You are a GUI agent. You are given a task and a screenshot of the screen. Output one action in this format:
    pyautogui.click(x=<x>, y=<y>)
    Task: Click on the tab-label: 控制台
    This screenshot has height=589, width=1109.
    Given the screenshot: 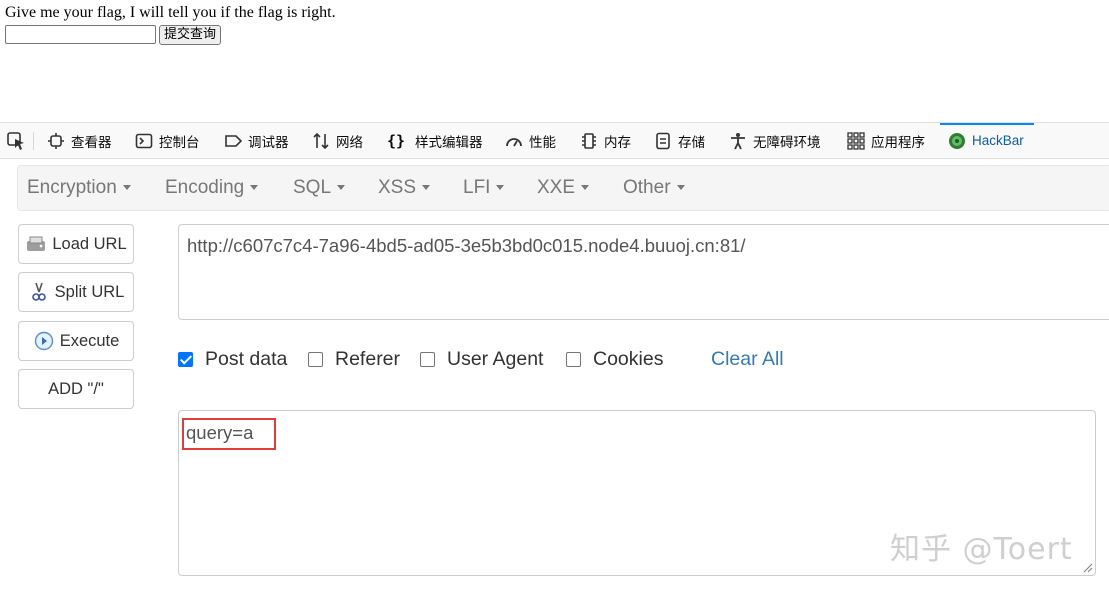 What is the action you would take?
    pyautogui.click(x=179, y=142)
    